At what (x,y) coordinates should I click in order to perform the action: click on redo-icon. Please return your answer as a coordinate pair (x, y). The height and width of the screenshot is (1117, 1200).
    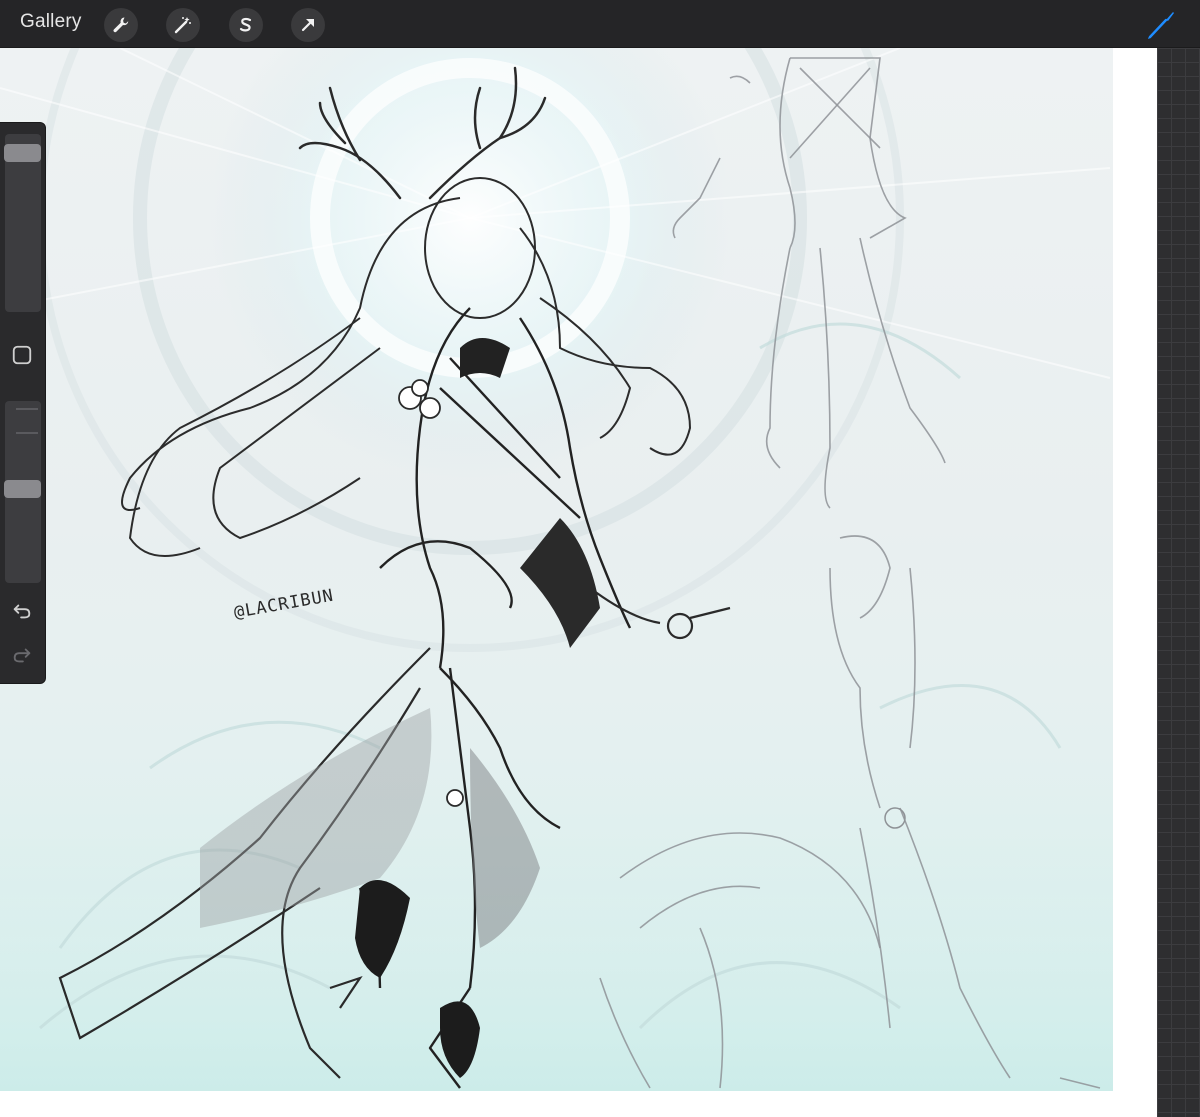
    Looking at the image, I should click on (22, 655).